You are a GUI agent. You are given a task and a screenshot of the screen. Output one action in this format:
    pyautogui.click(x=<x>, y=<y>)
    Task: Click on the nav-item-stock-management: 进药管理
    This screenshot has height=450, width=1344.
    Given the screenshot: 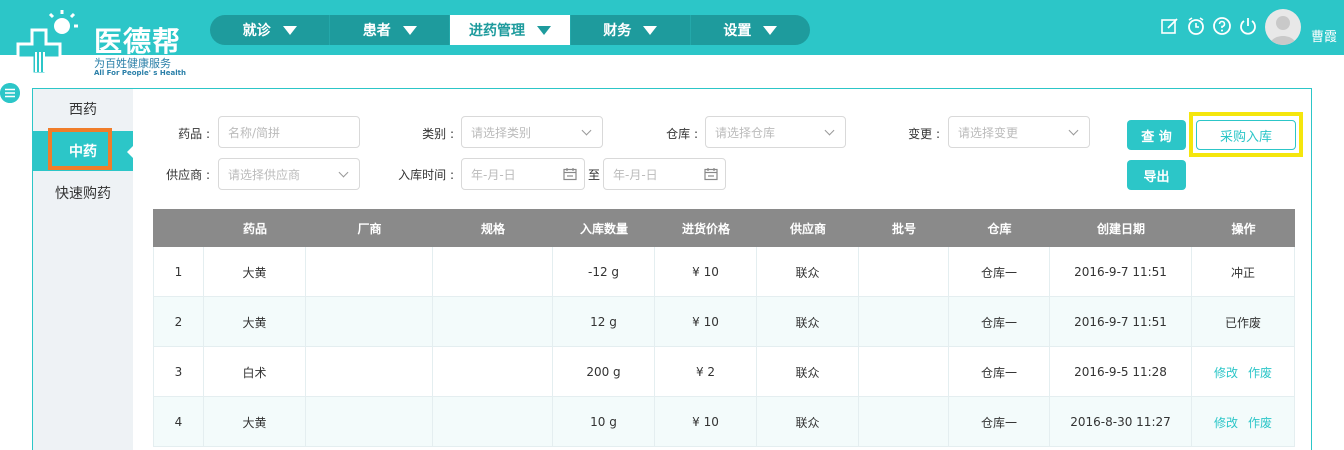 What is the action you would take?
    pyautogui.click(x=510, y=30)
    